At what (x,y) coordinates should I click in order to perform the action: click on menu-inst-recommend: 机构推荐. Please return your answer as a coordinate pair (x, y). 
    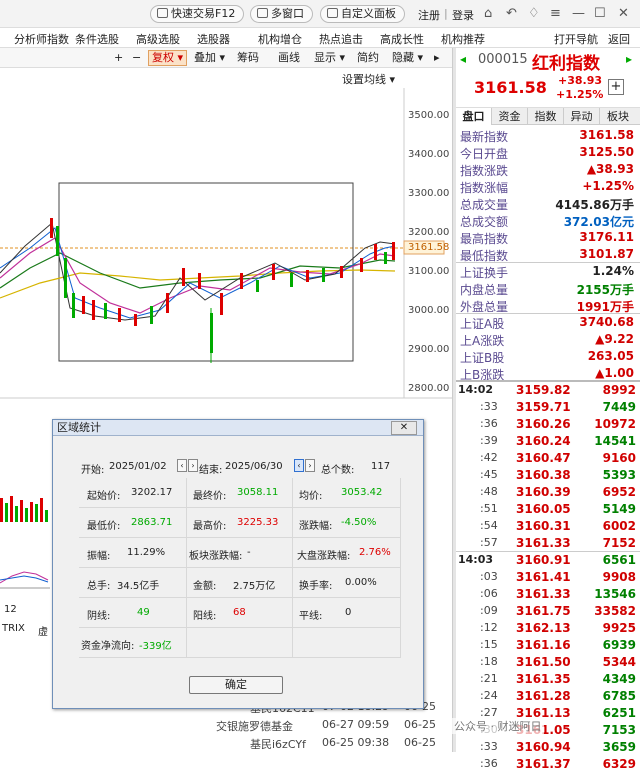
    Looking at the image, I should click on (463, 39).